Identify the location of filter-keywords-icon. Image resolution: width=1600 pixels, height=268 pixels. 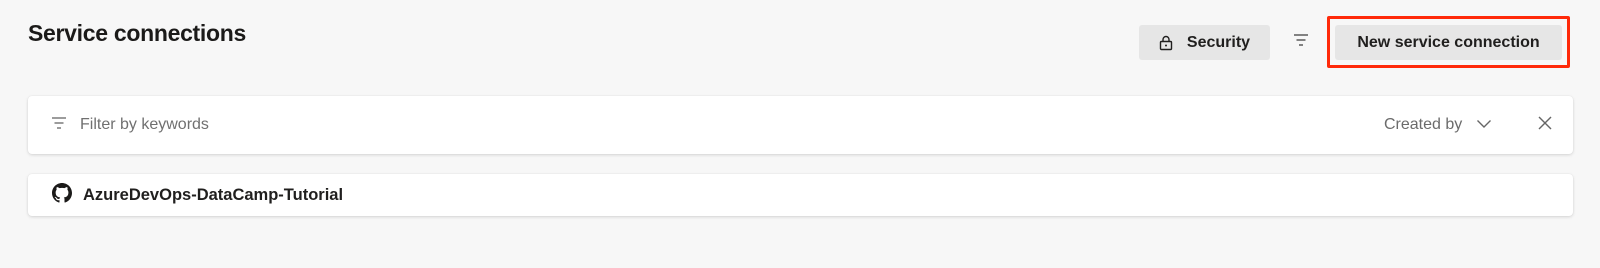
(59, 125).